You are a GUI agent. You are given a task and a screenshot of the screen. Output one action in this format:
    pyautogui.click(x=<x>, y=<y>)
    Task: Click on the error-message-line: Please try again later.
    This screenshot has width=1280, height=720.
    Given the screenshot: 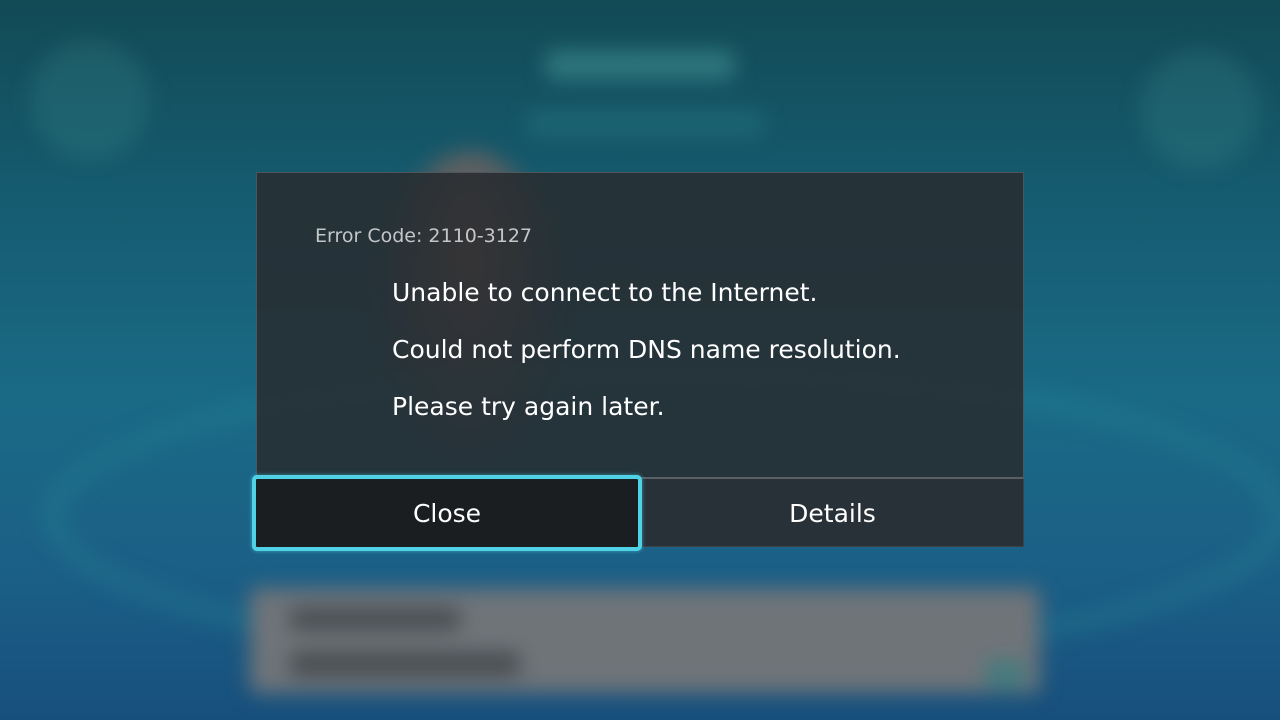 What is the action you would take?
    pyautogui.click(x=528, y=406)
    